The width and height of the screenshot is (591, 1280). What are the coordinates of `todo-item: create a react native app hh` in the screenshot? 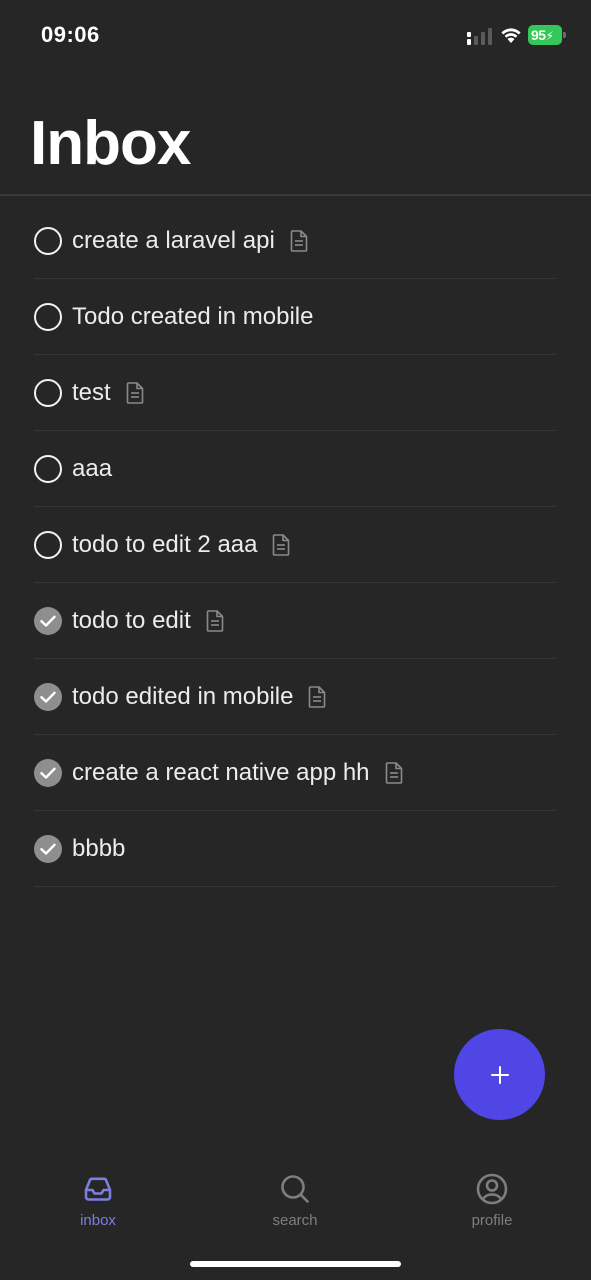 It's located at (295, 773).